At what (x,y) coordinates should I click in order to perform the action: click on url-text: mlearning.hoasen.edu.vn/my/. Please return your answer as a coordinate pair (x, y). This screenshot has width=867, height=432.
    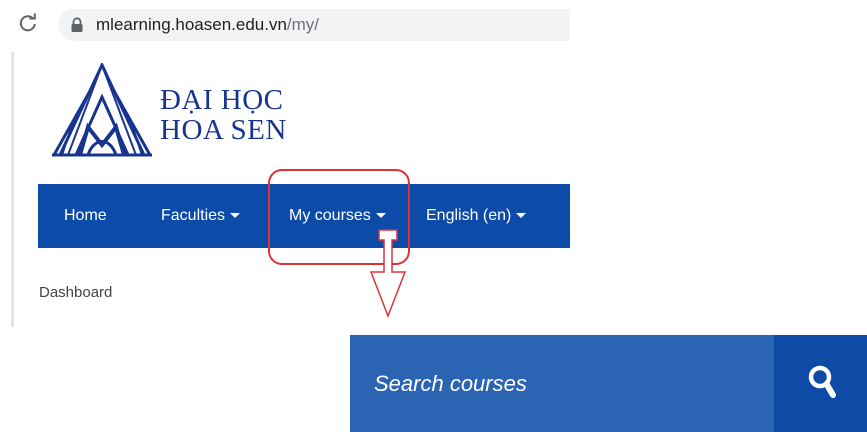
    Looking at the image, I should click on (207, 25).